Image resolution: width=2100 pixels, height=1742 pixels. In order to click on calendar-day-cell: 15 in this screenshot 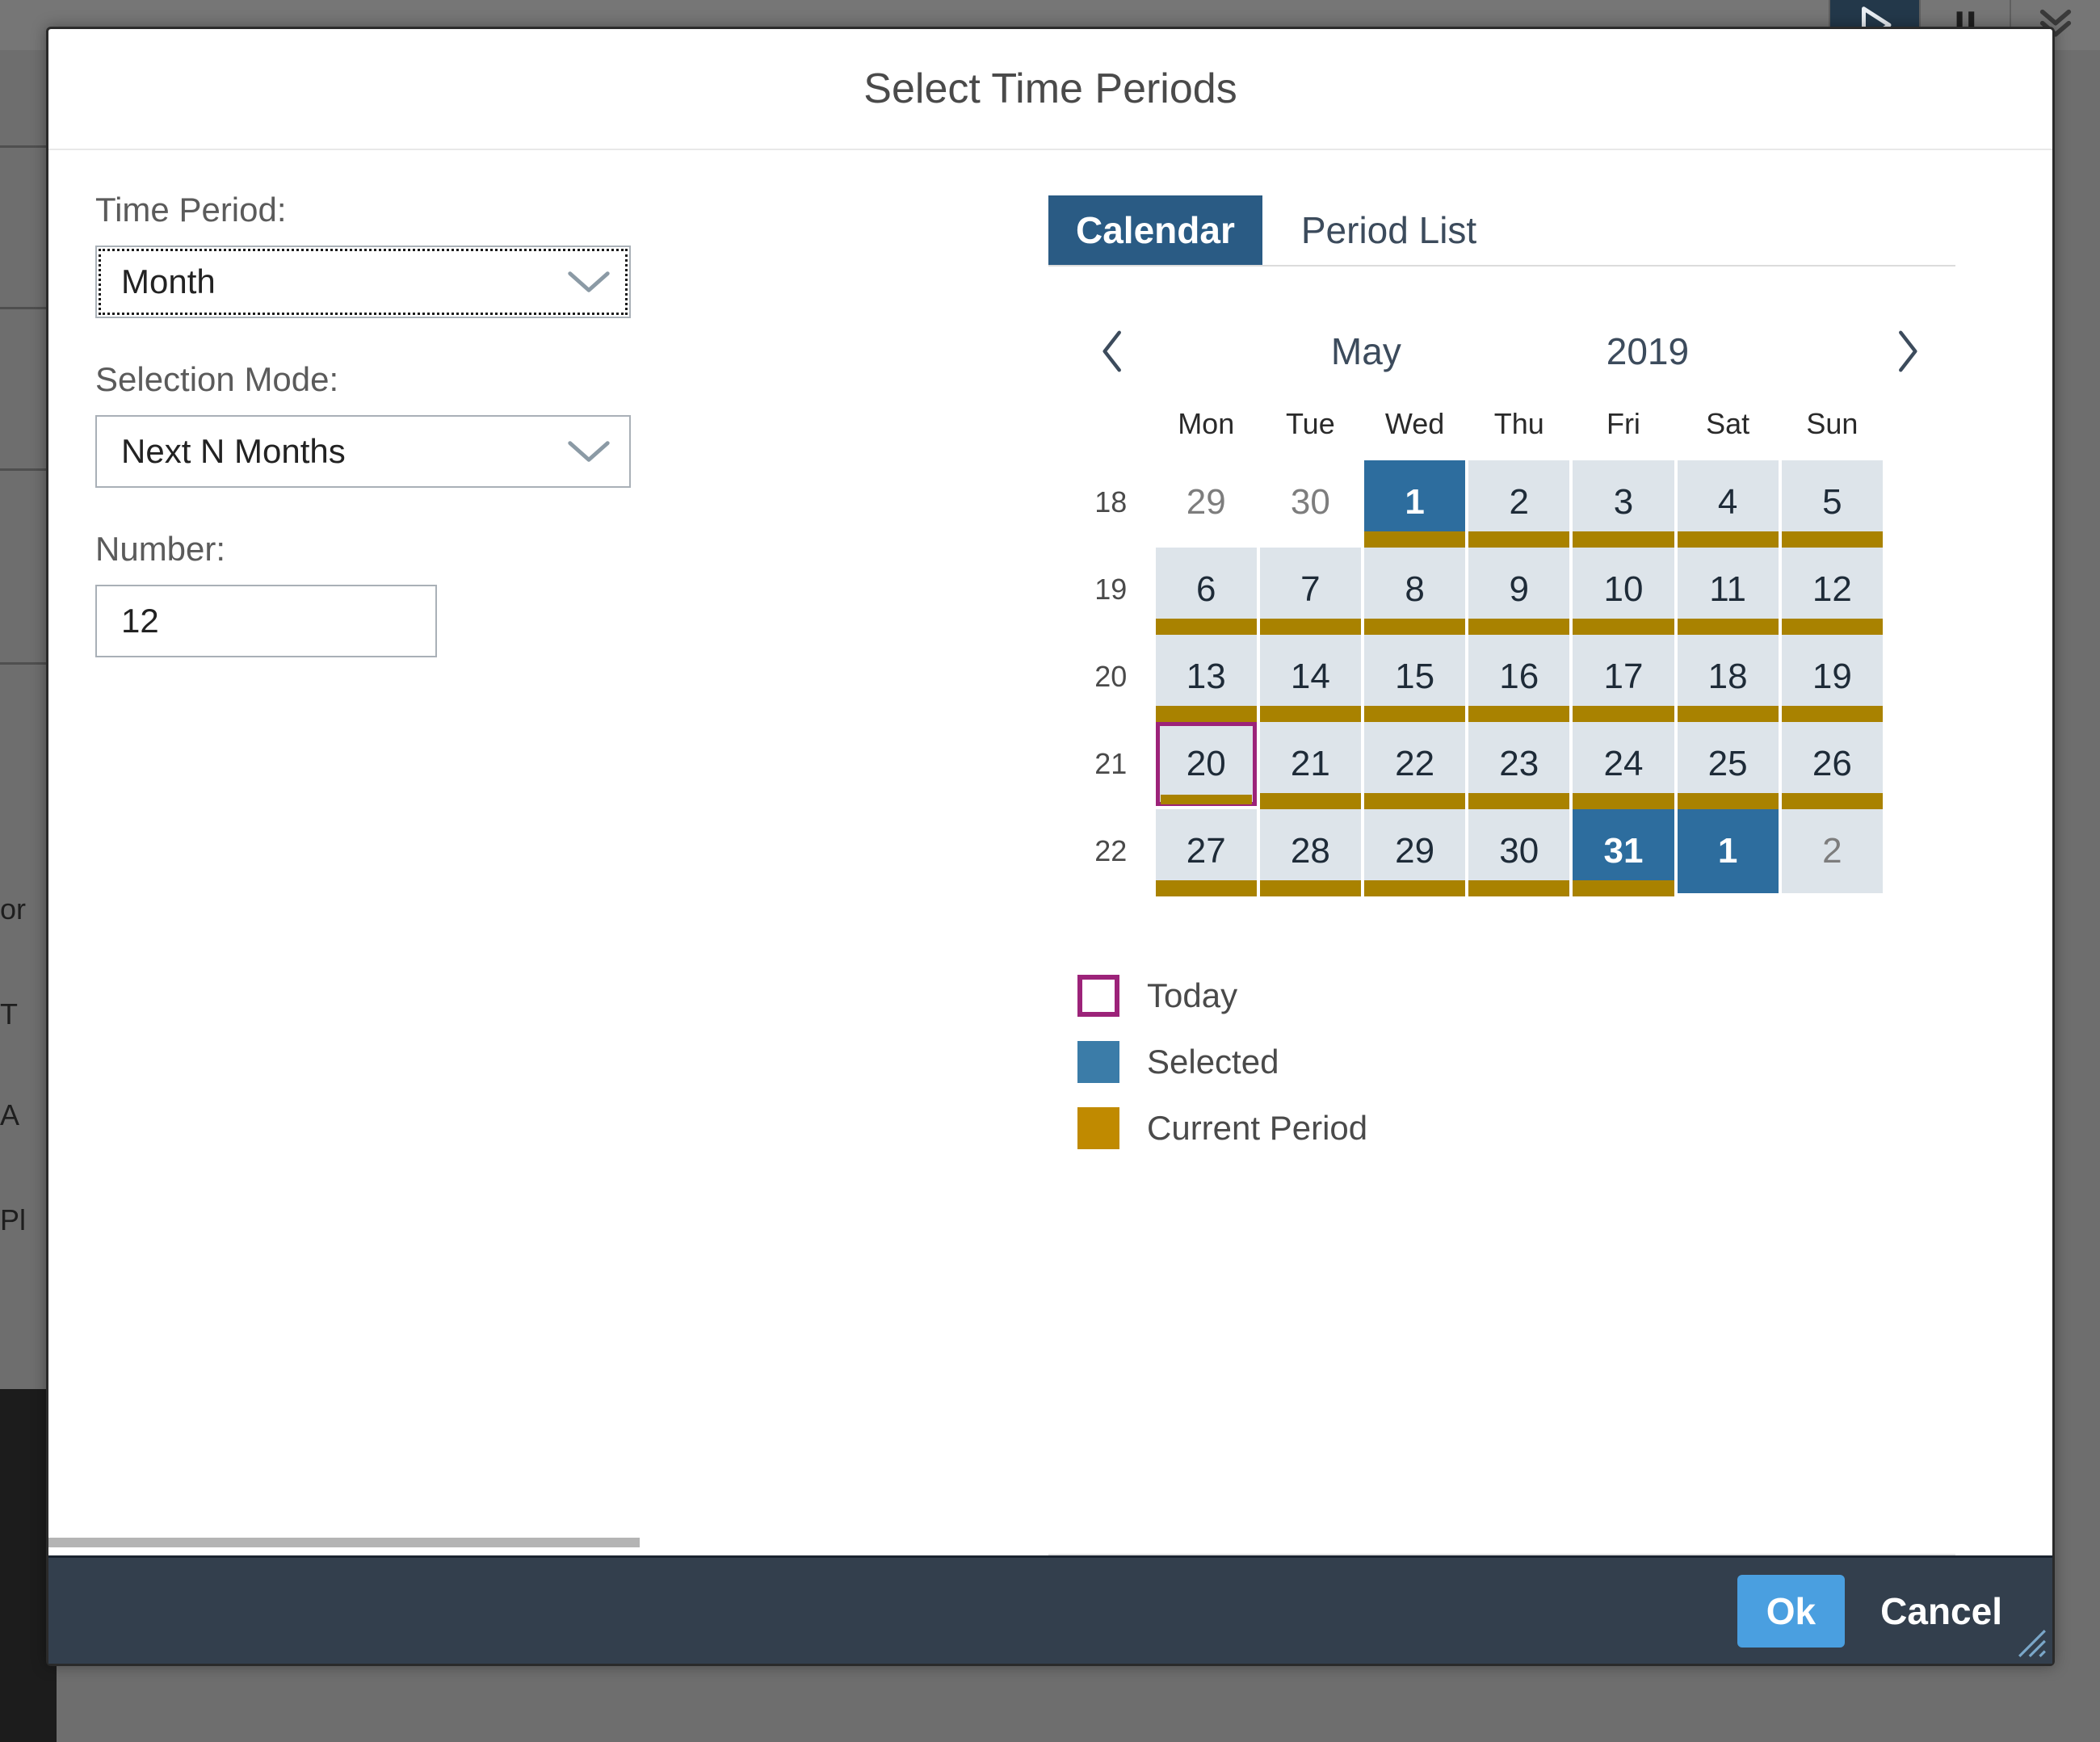, I will do `click(1415, 678)`.